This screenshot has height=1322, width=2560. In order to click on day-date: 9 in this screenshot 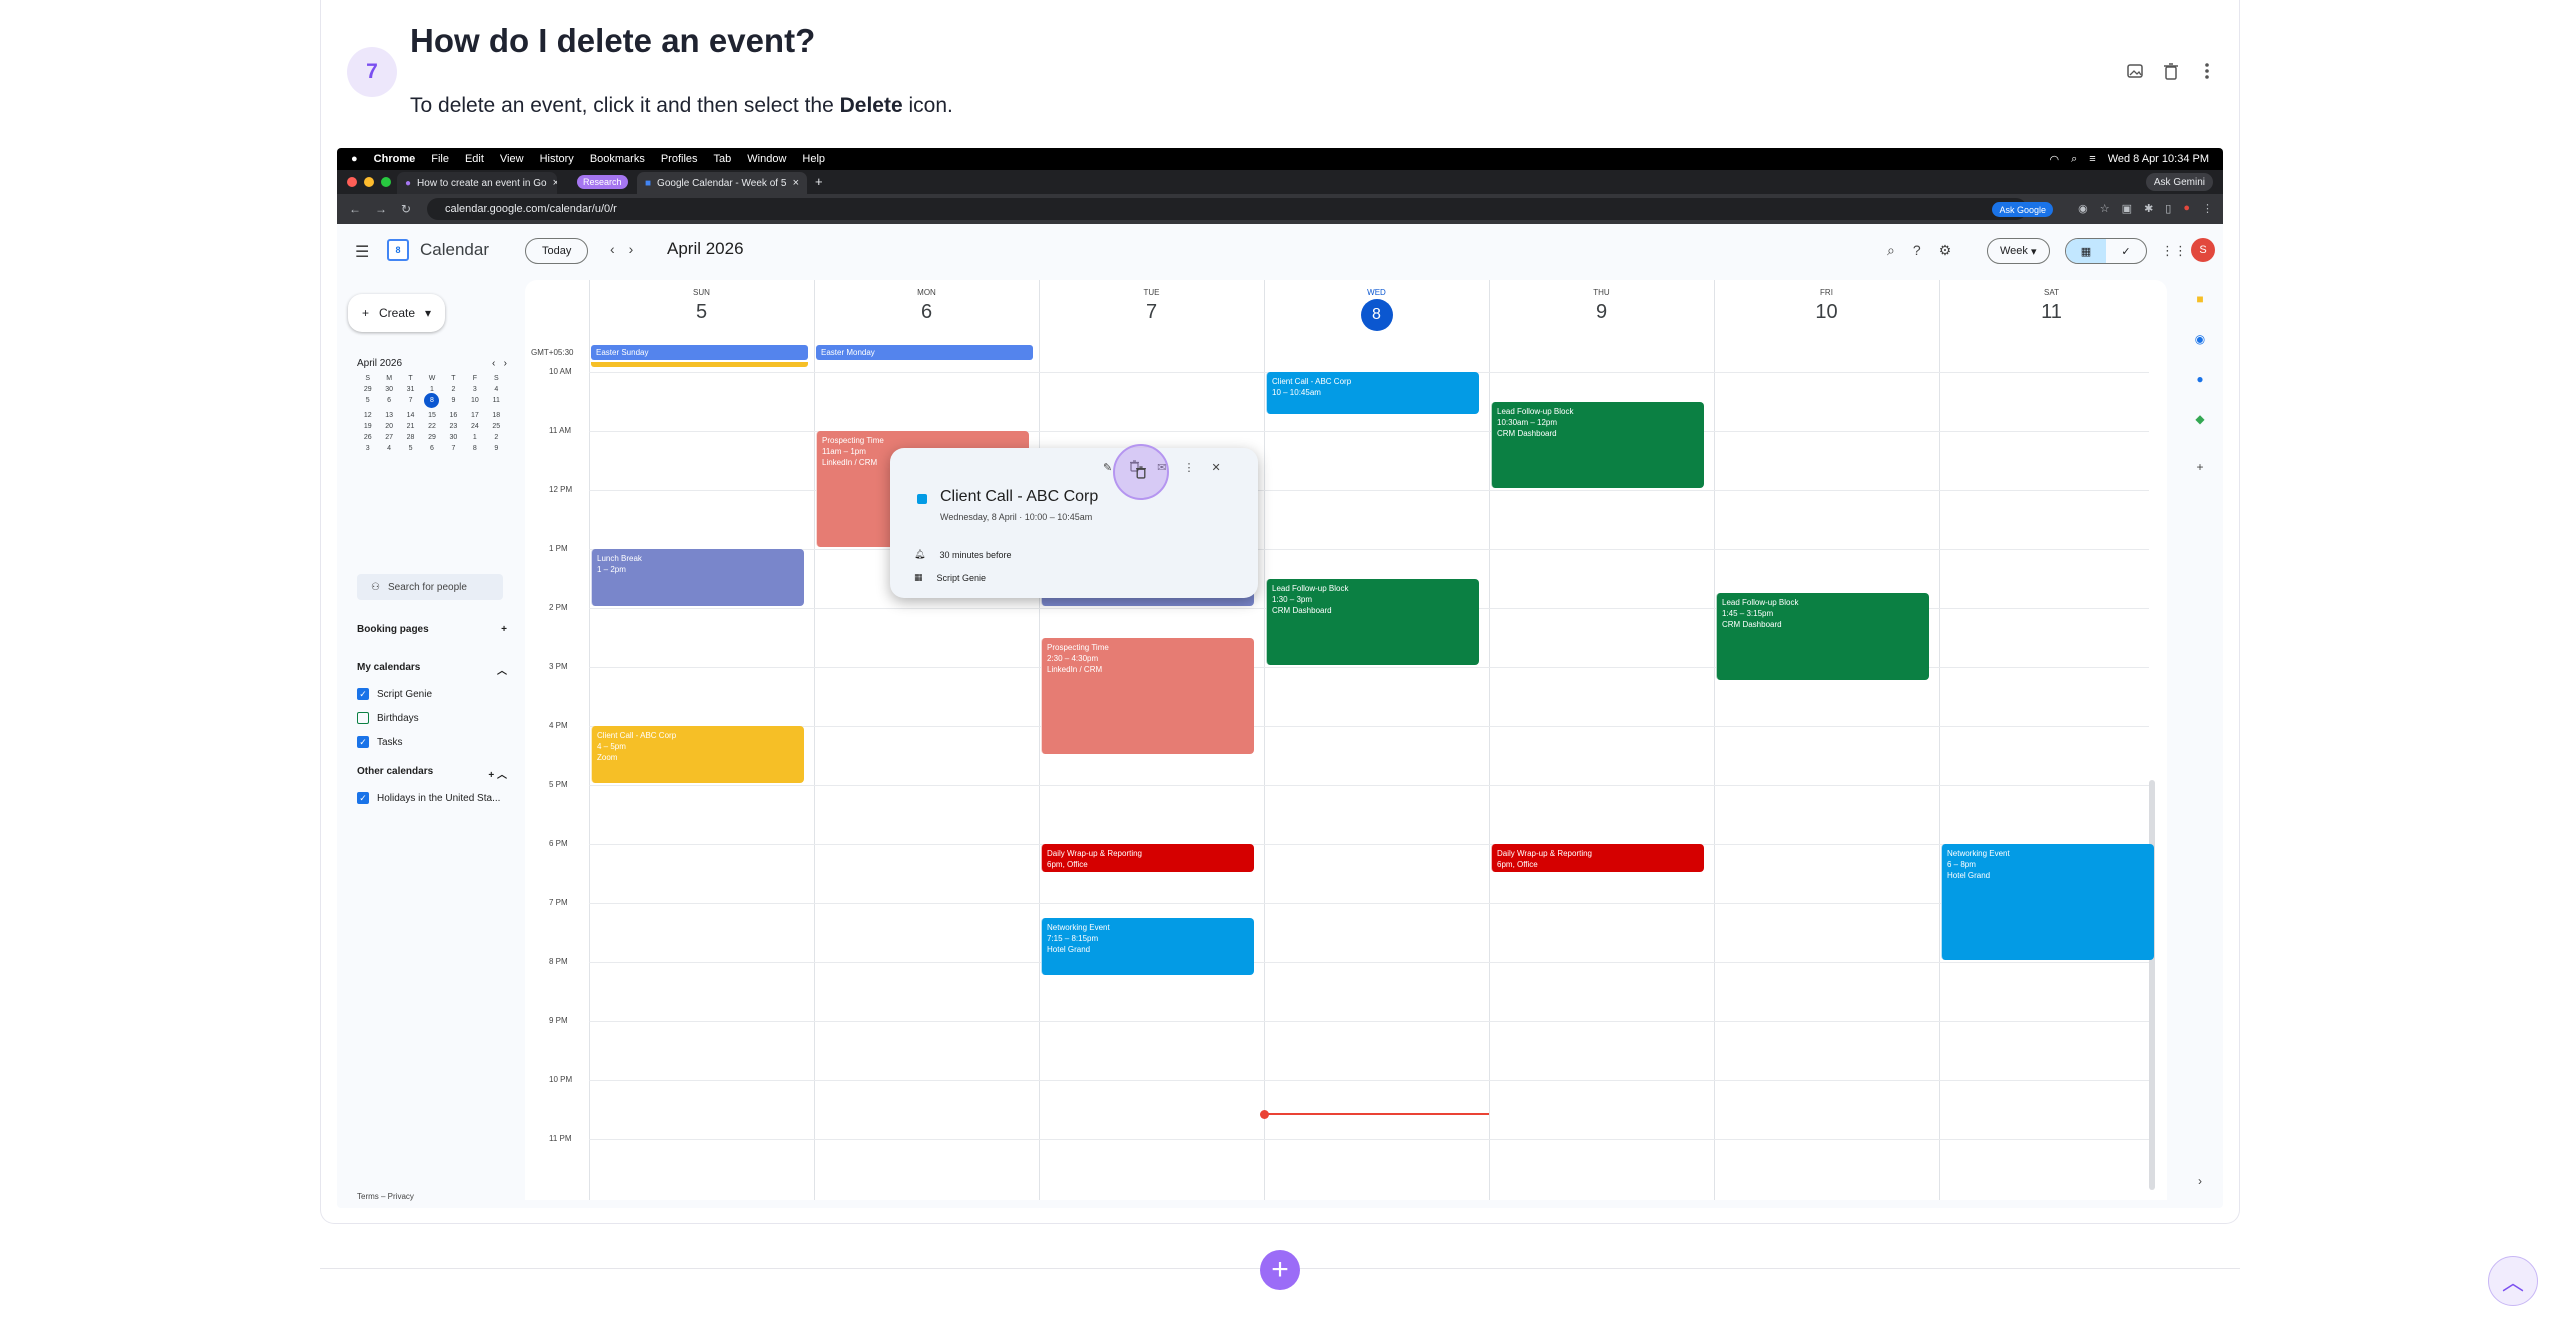, I will do `click(1601, 312)`.